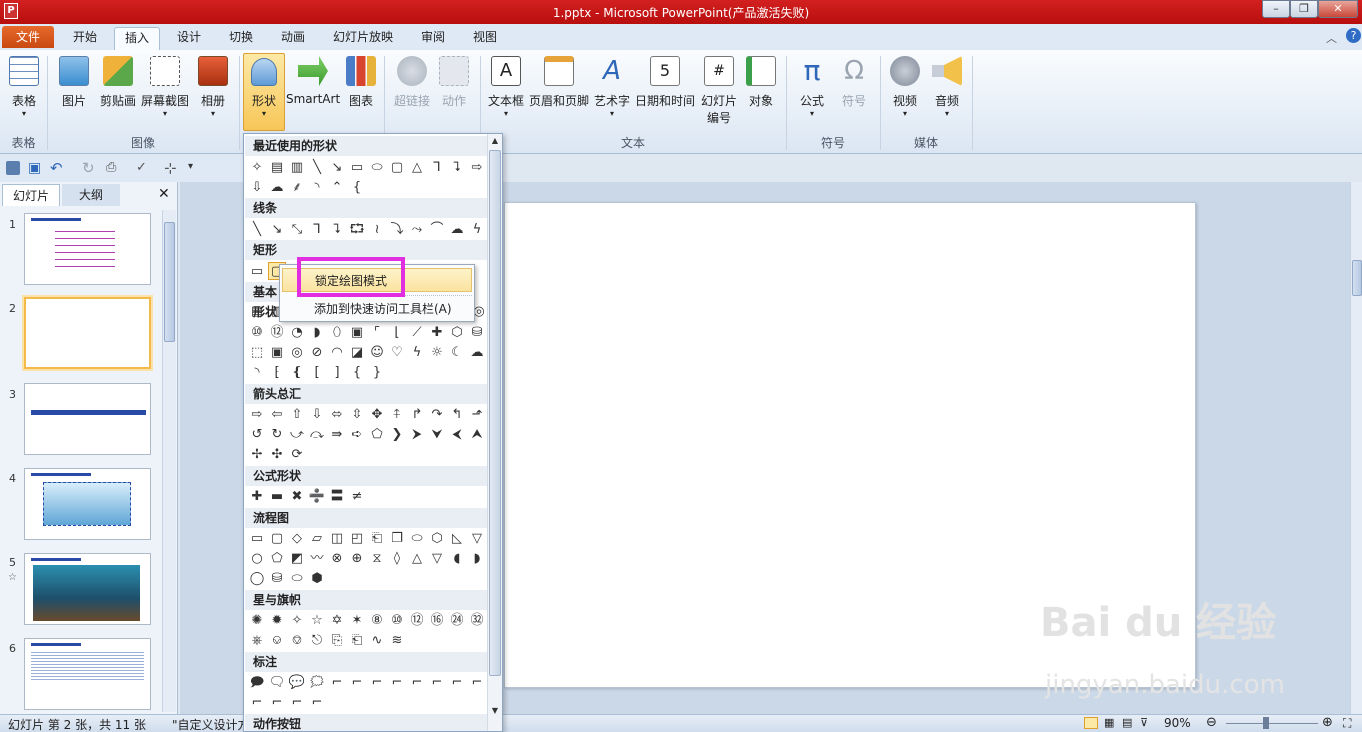 This screenshot has height=732, width=1362. What do you see at coordinates (241, 38) in the screenshot?
I see `tab-transitions: 切换` at bounding box center [241, 38].